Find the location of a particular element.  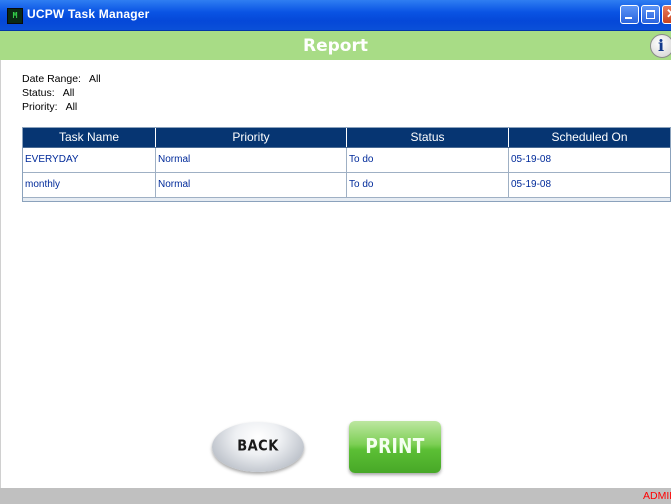

maximize-icon is located at coordinates (650, 14).